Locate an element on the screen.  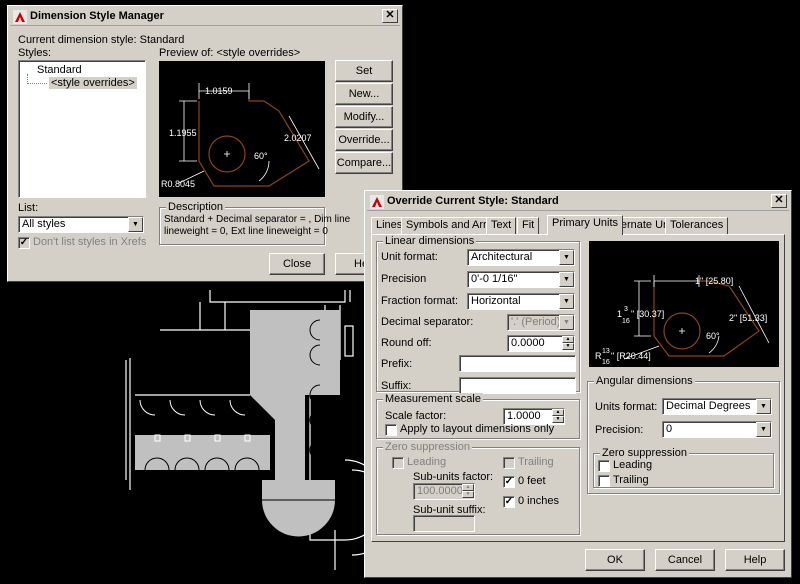
styles-label: Styles: is located at coordinates (35, 53).